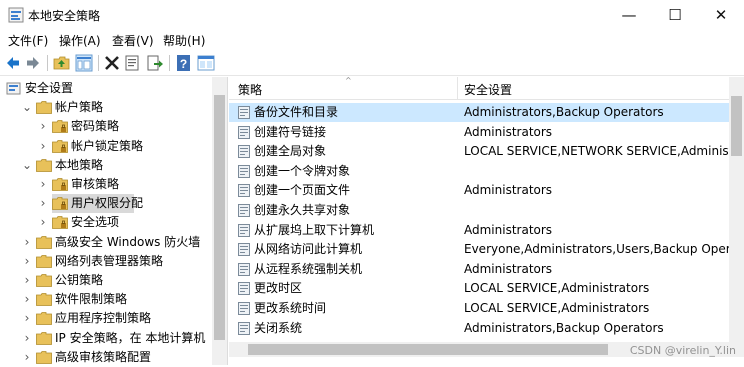  I want to click on back-icon, so click(13, 63).